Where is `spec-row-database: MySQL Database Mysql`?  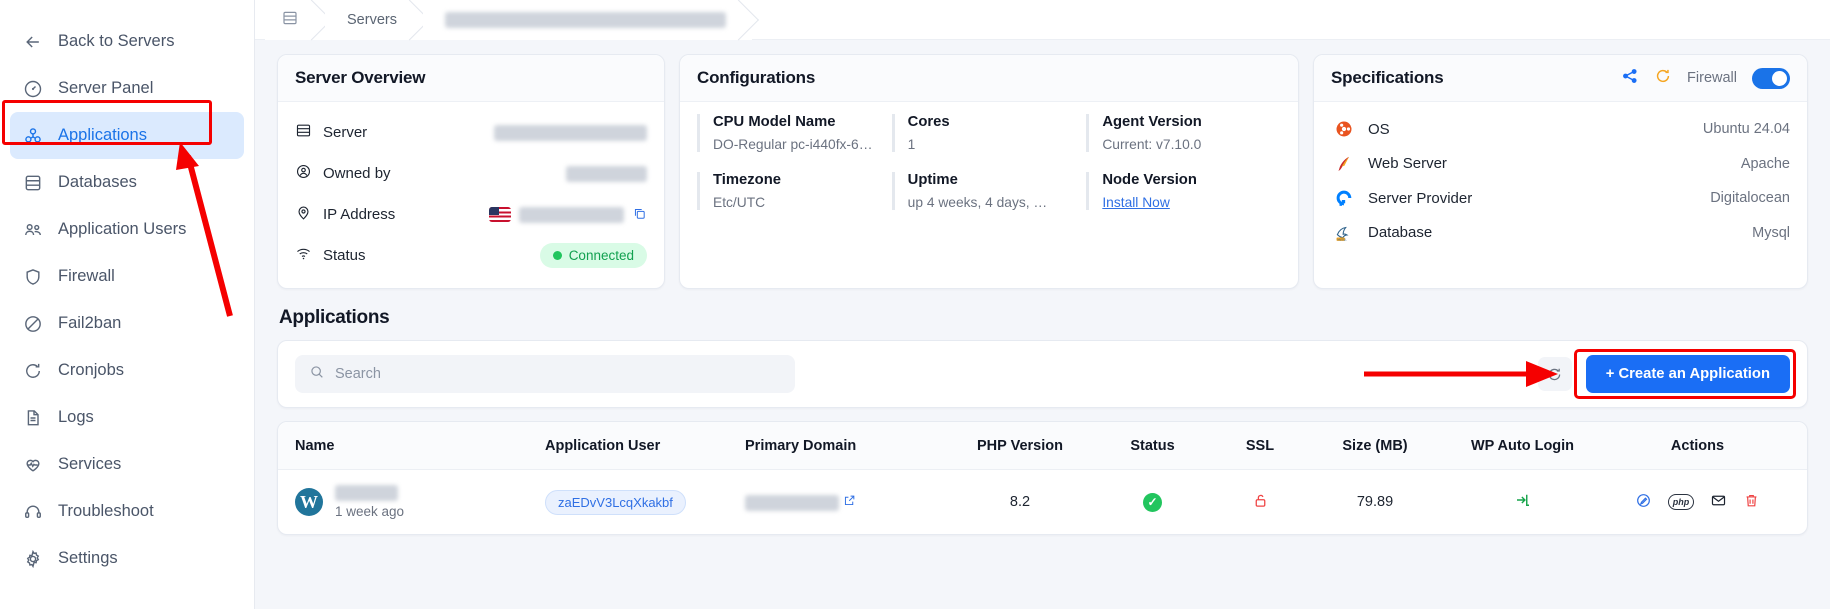 spec-row-database: MySQL Database Mysql is located at coordinates (1560, 233).